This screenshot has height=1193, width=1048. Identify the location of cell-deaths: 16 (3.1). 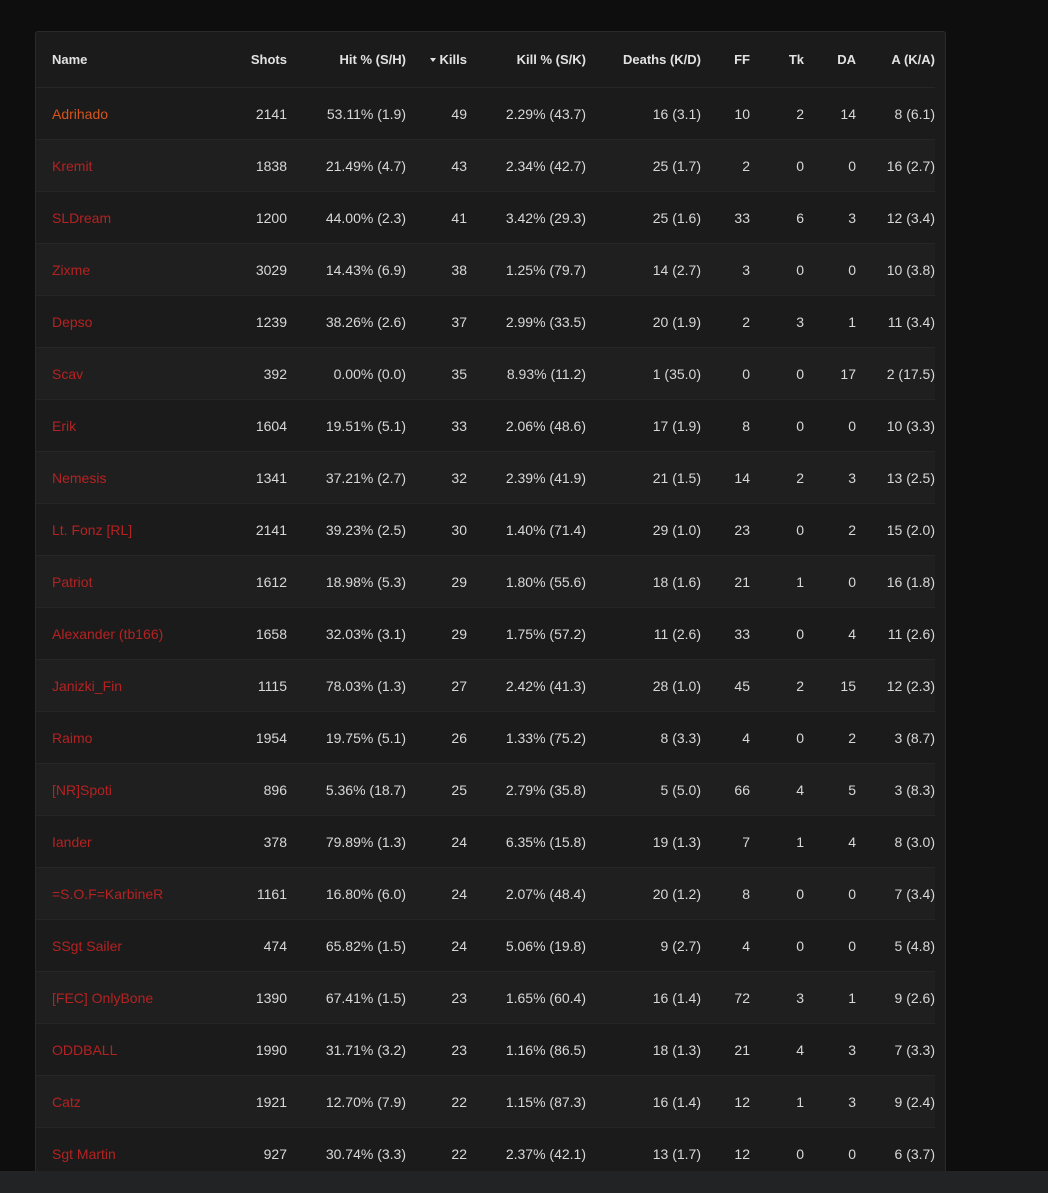
(643, 113).